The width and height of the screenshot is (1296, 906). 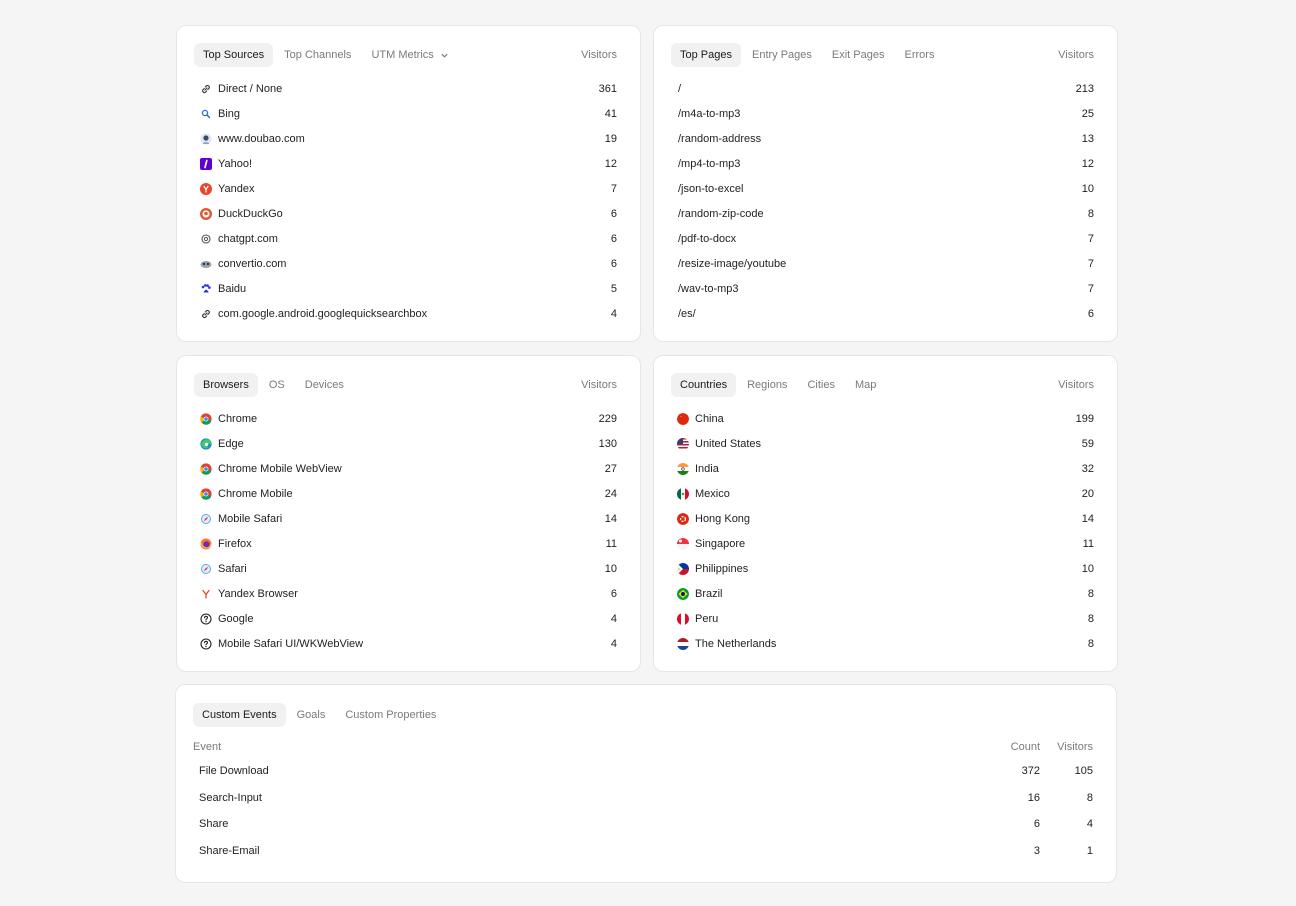 What do you see at coordinates (646, 771) in the screenshot?
I see `table-row: File Download 372 105` at bounding box center [646, 771].